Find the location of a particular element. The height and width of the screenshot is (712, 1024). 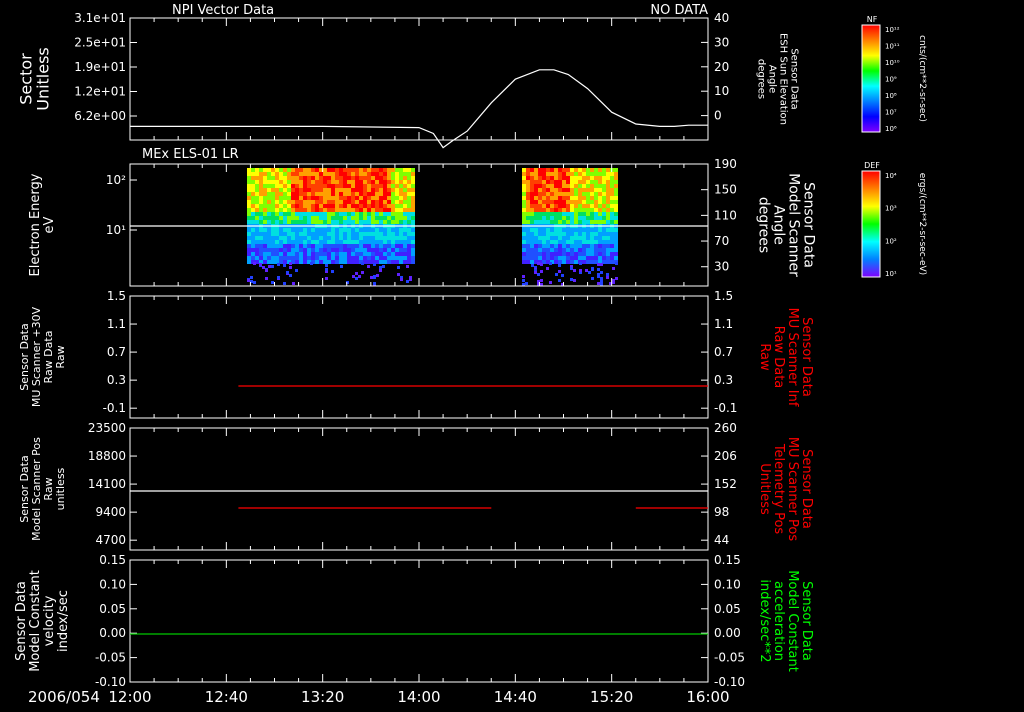

right-axis-label: index/sec**2 is located at coordinates (764, 620).